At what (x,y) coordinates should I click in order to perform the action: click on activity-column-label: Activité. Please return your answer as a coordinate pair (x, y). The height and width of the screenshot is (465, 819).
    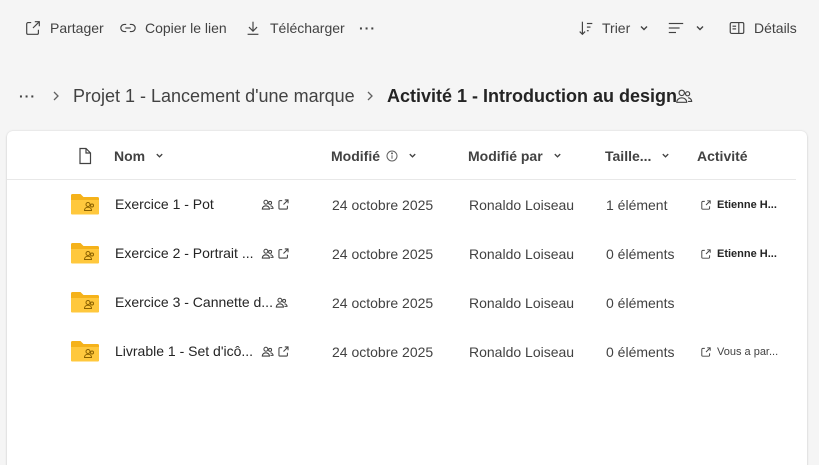
    Looking at the image, I should click on (722, 155).